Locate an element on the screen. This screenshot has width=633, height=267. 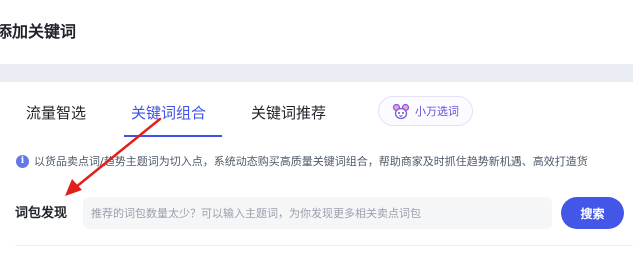
page-title: 添加关键词 is located at coordinates (38, 31).